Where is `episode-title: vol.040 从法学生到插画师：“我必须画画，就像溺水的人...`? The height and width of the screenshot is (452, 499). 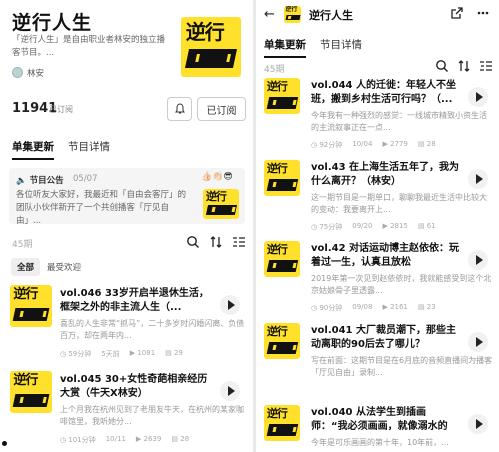
episode-title: vol.040 从法学生到插画师：“我必须画画，就像溺水的人... is located at coordinates (379, 419).